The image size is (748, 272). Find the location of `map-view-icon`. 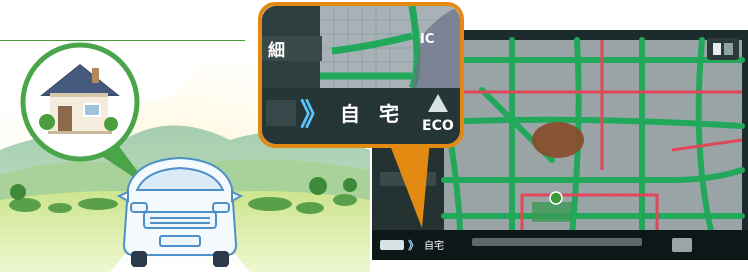

map-view-icon is located at coordinates (723, 49).